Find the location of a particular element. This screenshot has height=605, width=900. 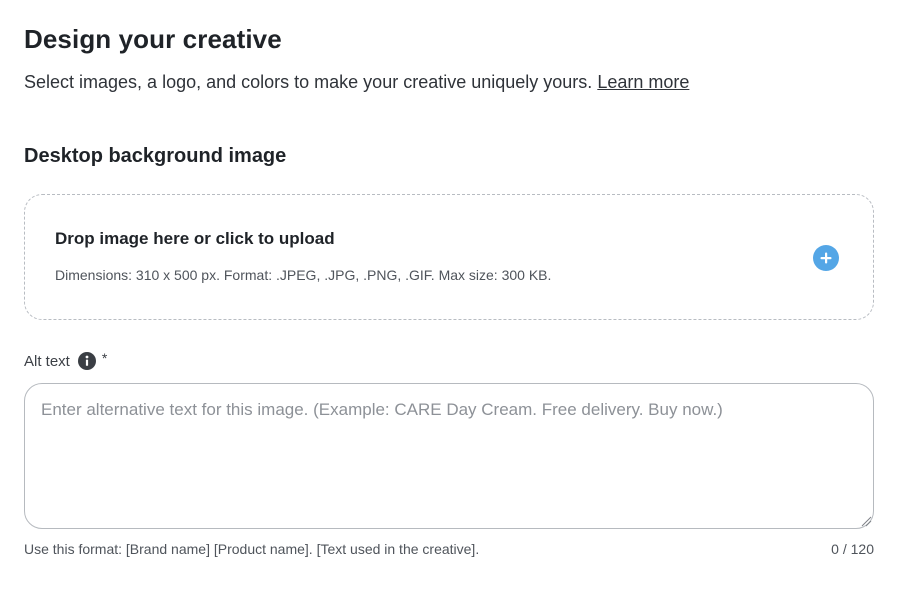

info-icon is located at coordinates (86, 361).